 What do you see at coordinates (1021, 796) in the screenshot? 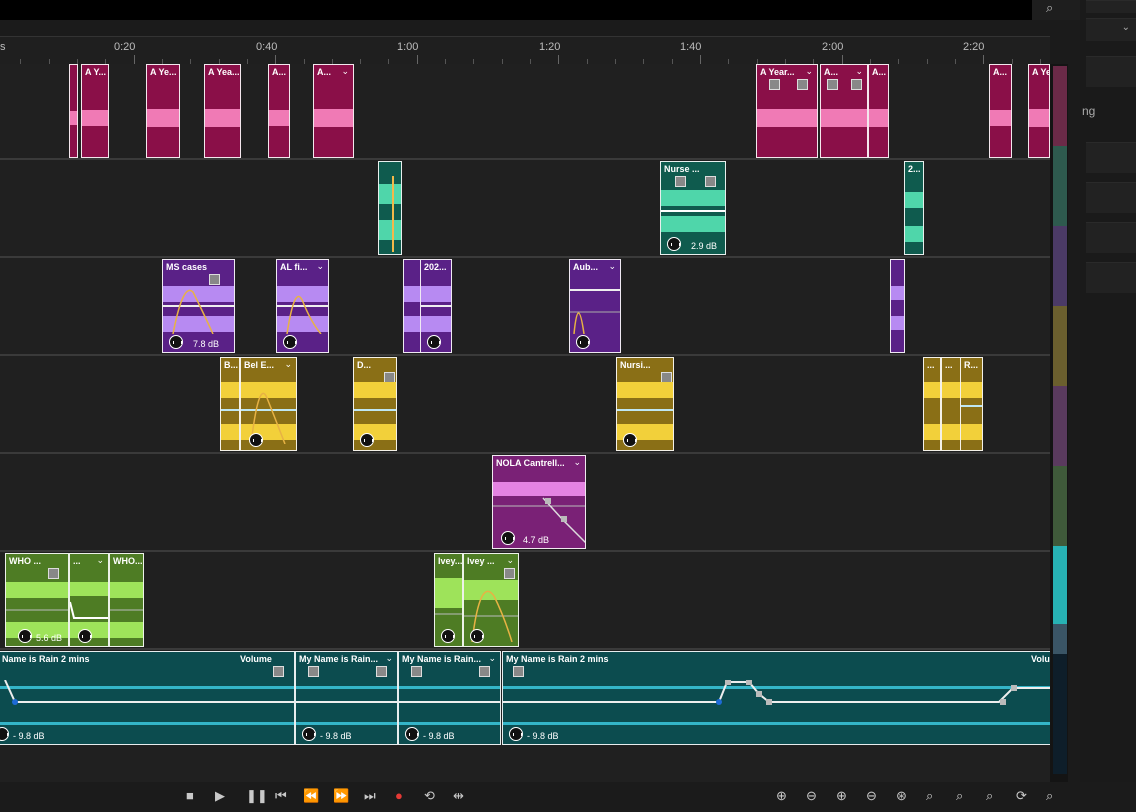
I see `zoom-reset-icon: ⟳` at bounding box center [1021, 796].